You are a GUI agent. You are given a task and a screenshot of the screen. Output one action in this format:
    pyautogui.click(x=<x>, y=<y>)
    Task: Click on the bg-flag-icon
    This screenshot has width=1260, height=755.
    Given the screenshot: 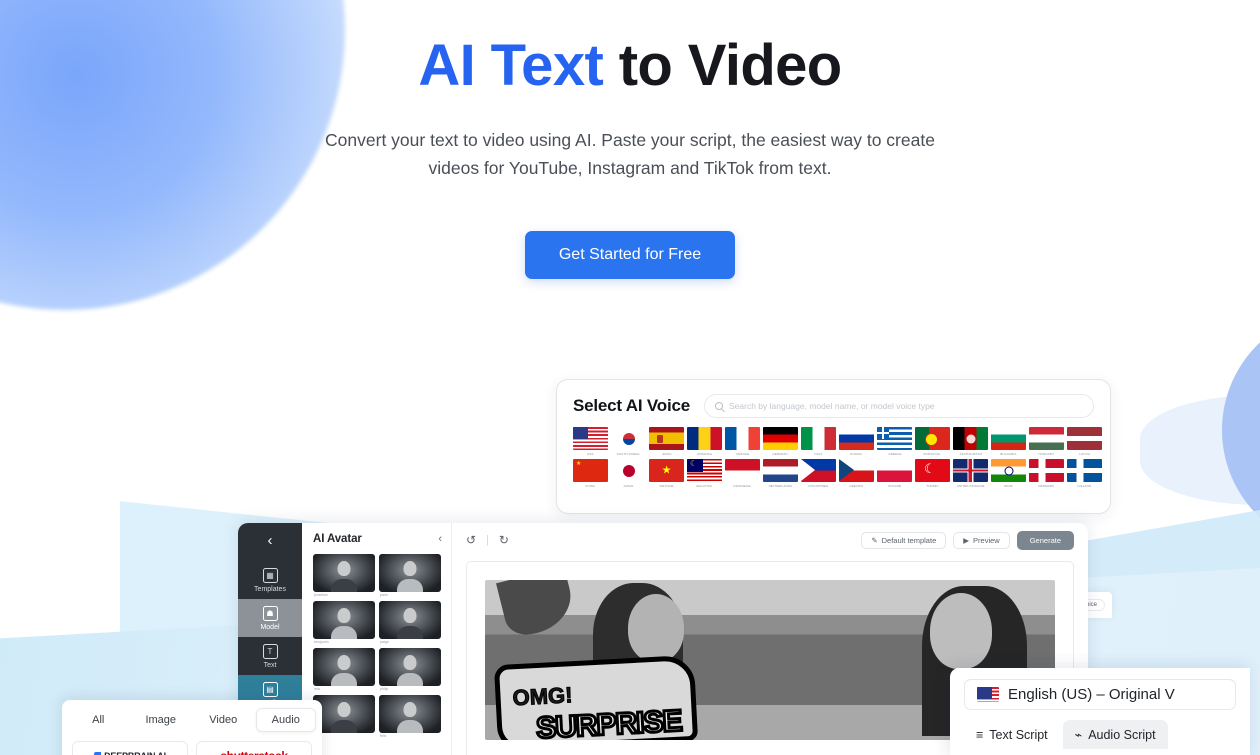 What is the action you would take?
    pyautogui.click(x=1008, y=438)
    